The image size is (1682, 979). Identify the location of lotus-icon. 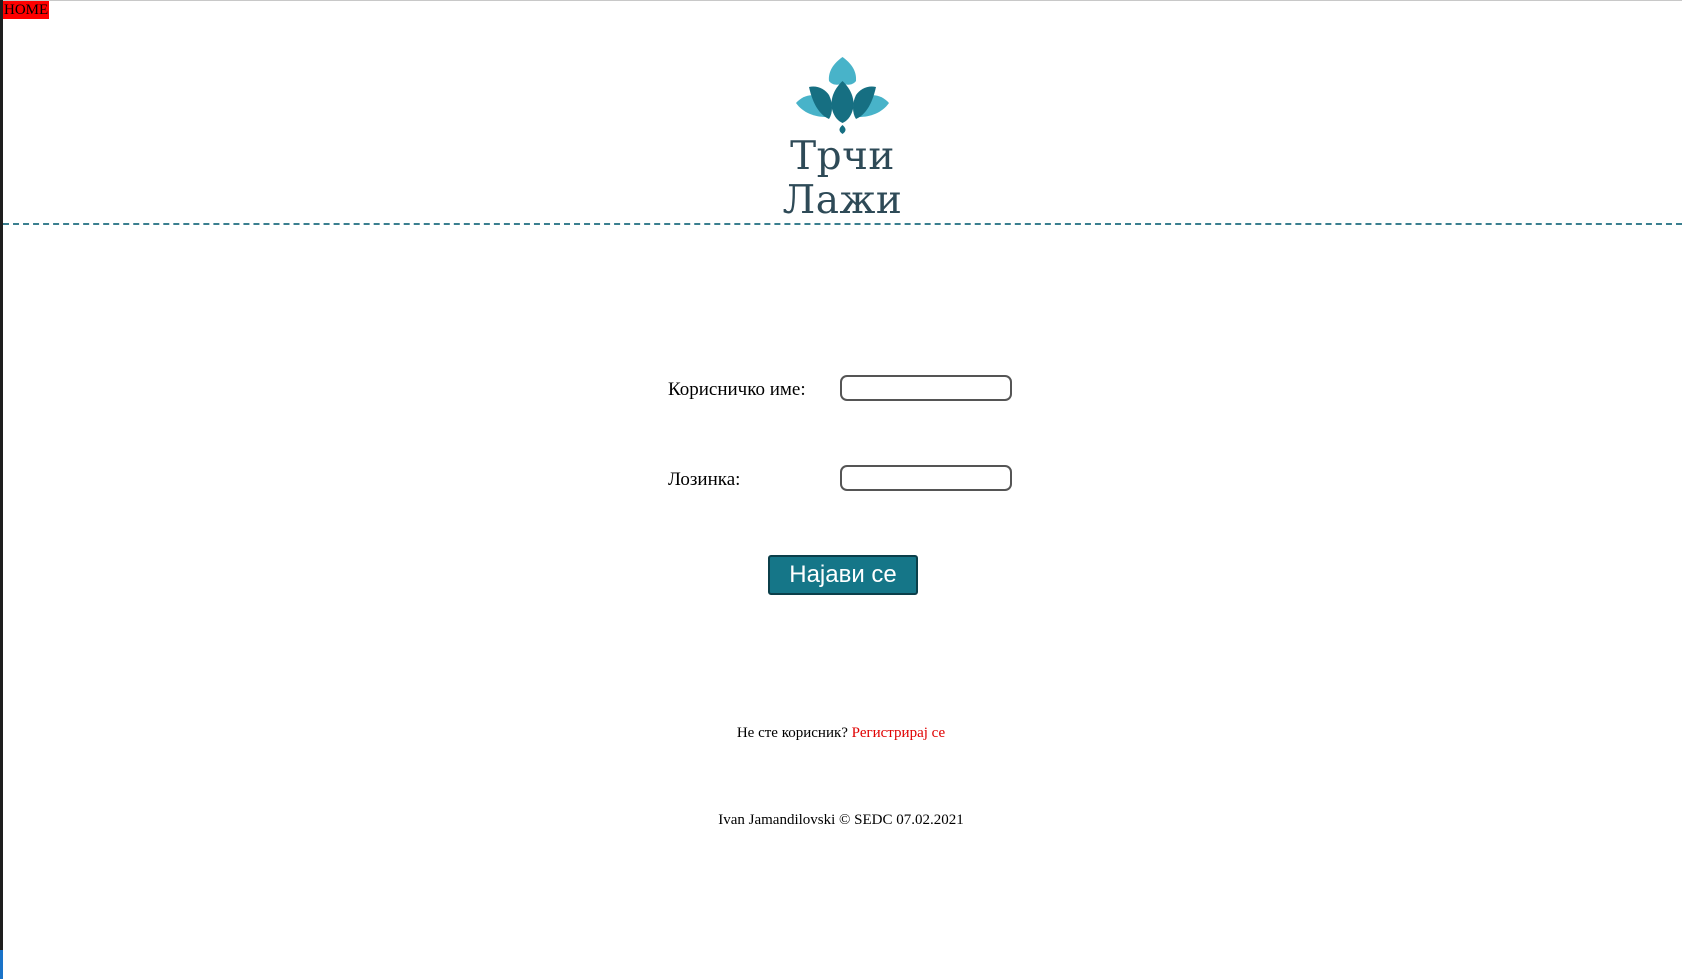
(842, 95).